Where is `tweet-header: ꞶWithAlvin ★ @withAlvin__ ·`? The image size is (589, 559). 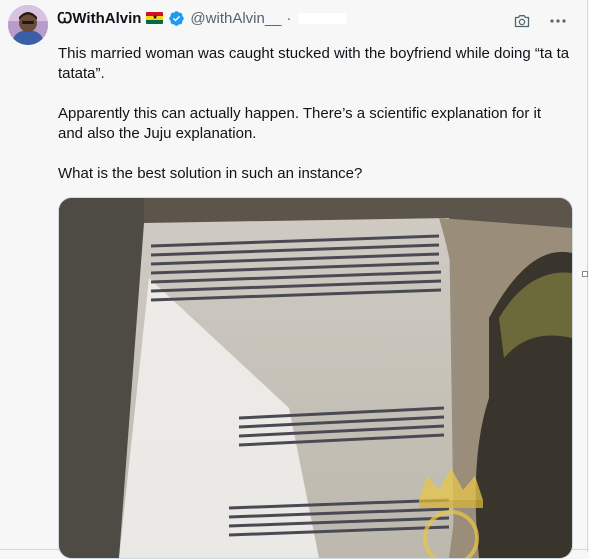
tweet-header: ꞶWithAlvin ★ @withAlvin__ · is located at coordinates (202, 18).